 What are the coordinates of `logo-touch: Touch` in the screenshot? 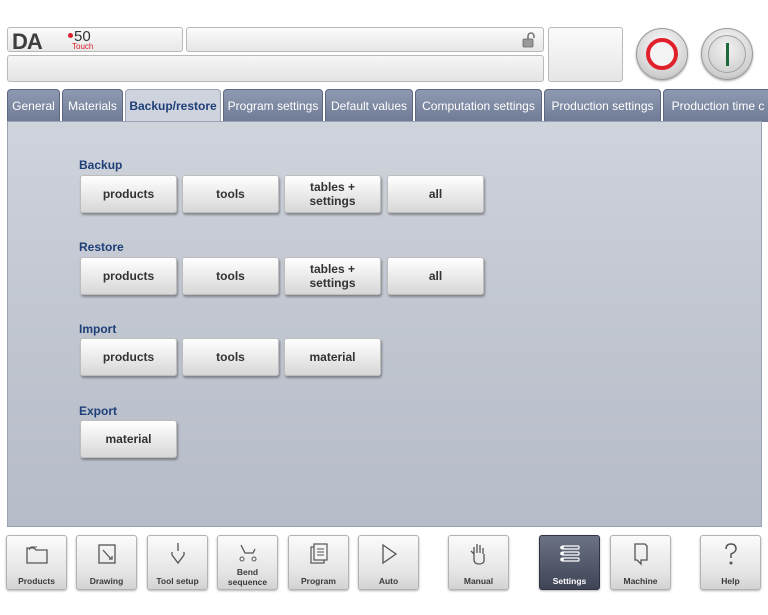 It's located at (83, 46).